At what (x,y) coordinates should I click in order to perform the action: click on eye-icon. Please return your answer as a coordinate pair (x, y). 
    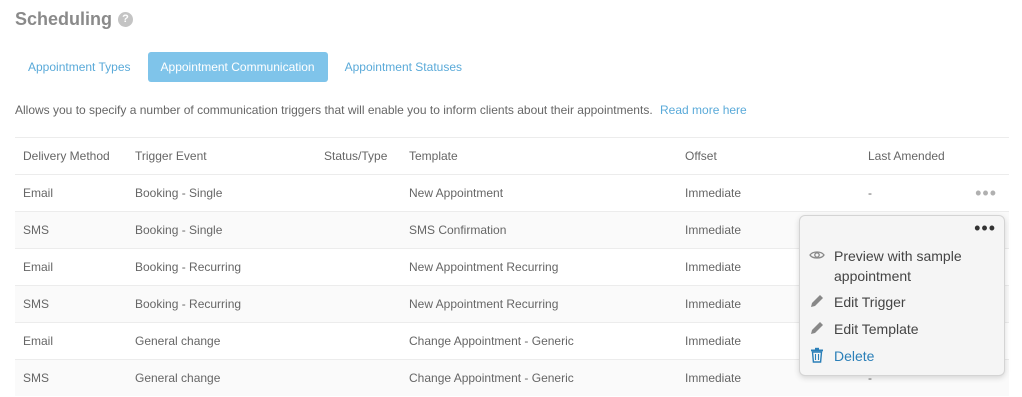
    Looking at the image, I should click on (817, 255).